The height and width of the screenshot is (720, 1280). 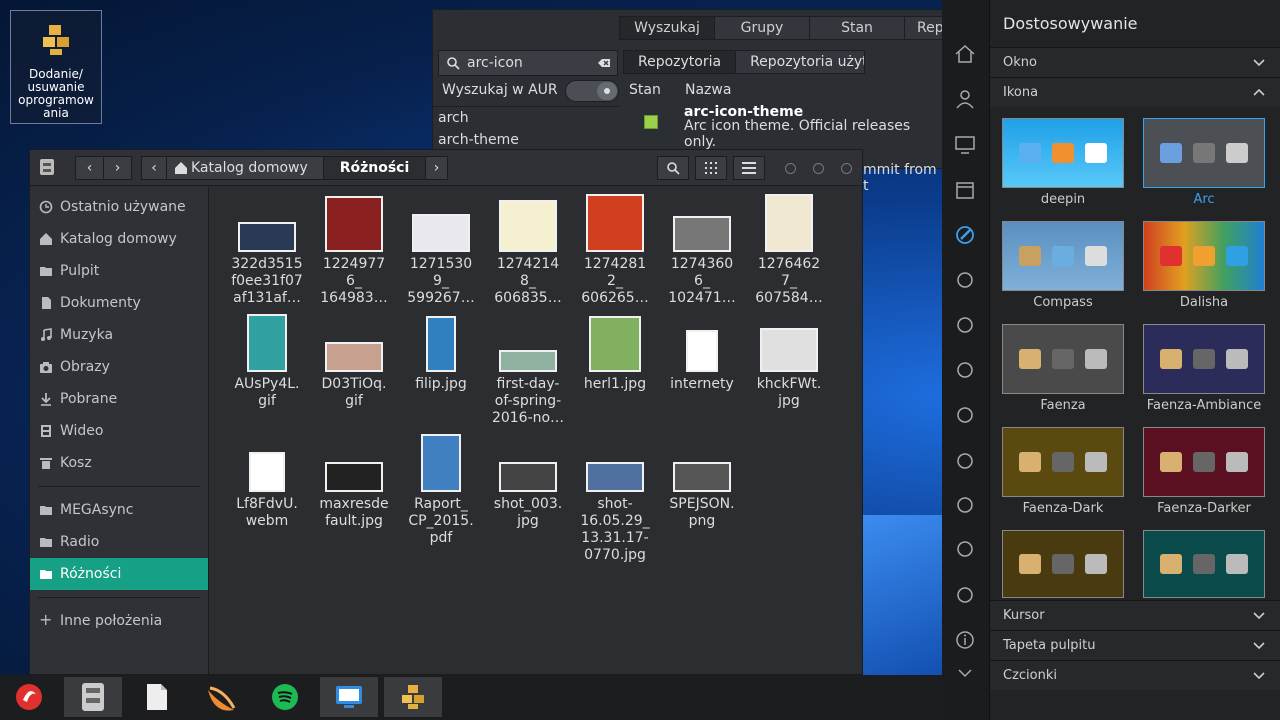 I want to click on file-item: khckFWt. jpg, so click(x=789, y=362).